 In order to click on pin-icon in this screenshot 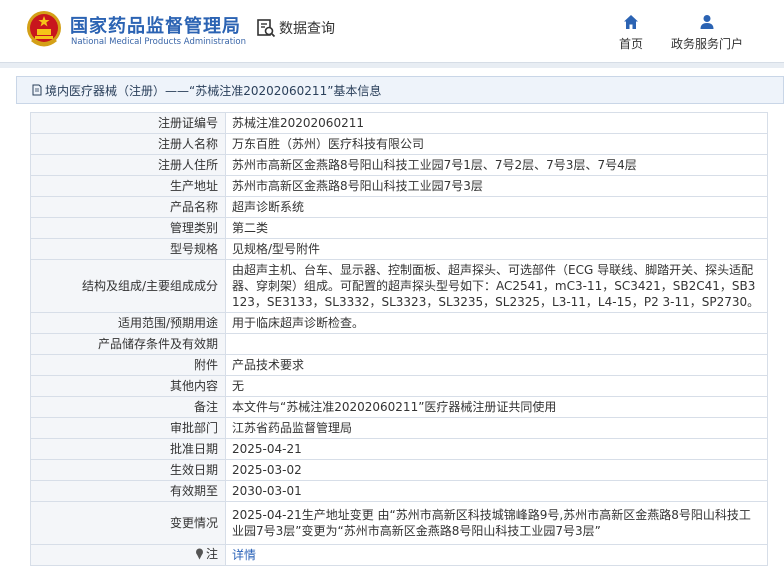, I will do `click(199, 554)`.